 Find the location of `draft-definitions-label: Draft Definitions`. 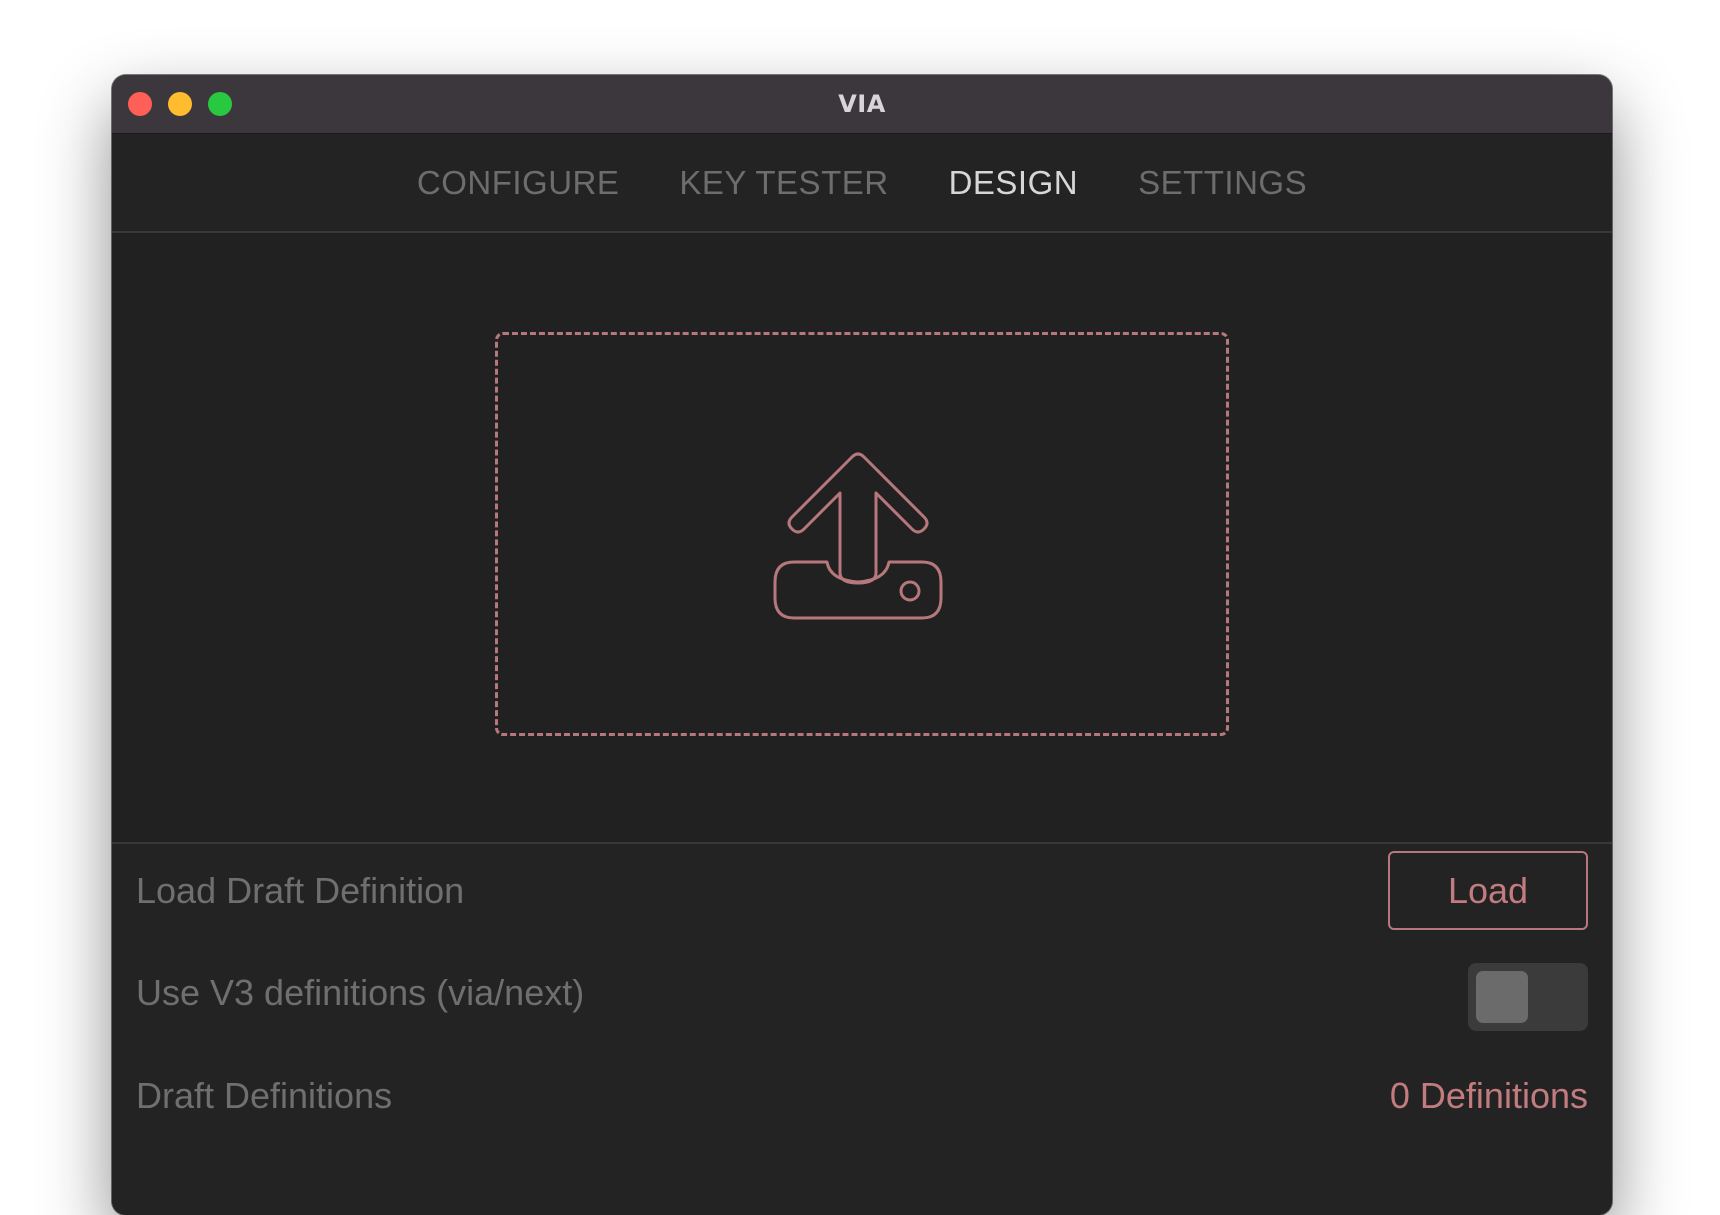

draft-definitions-label: Draft Definitions is located at coordinates (264, 1095).